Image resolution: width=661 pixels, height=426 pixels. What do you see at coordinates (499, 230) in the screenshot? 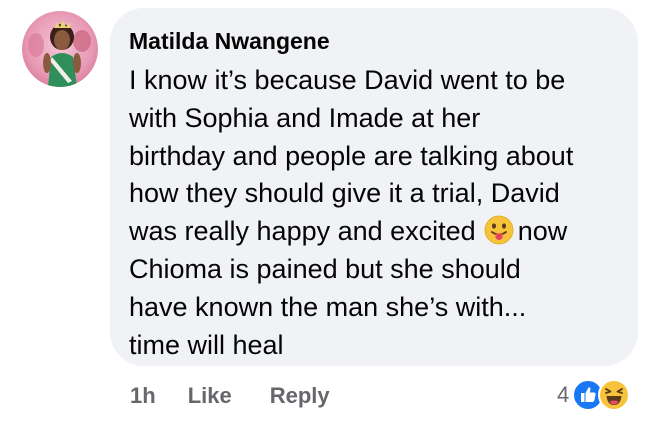
I see `face-with-tongue-emoji` at bounding box center [499, 230].